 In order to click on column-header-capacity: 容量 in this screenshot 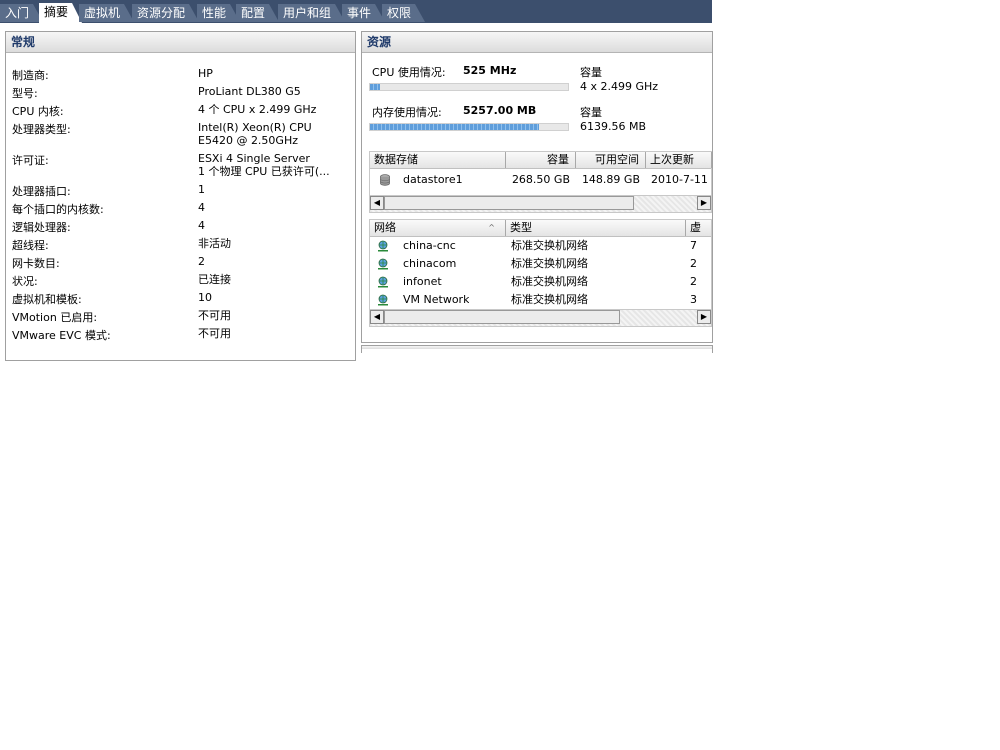, I will do `click(541, 160)`.